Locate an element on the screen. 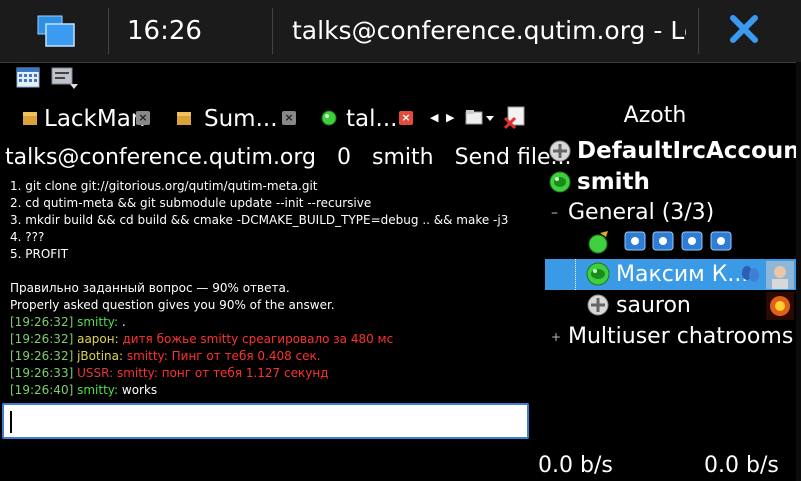 This screenshot has width=801, height=481. participant-count: 0 is located at coordinates (344, 157).